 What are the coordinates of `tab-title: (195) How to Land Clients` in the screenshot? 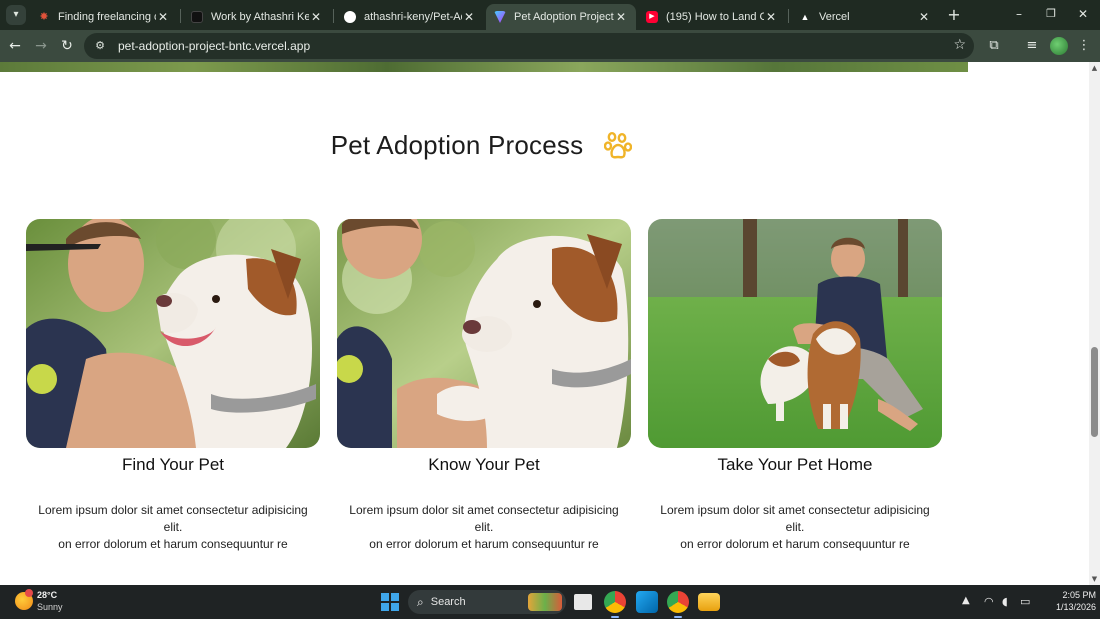 It's located at (715, 17).